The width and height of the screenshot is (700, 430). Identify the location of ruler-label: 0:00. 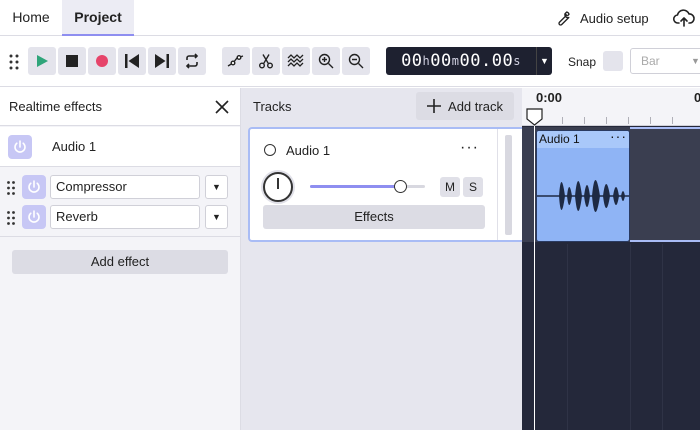
(549, 97).